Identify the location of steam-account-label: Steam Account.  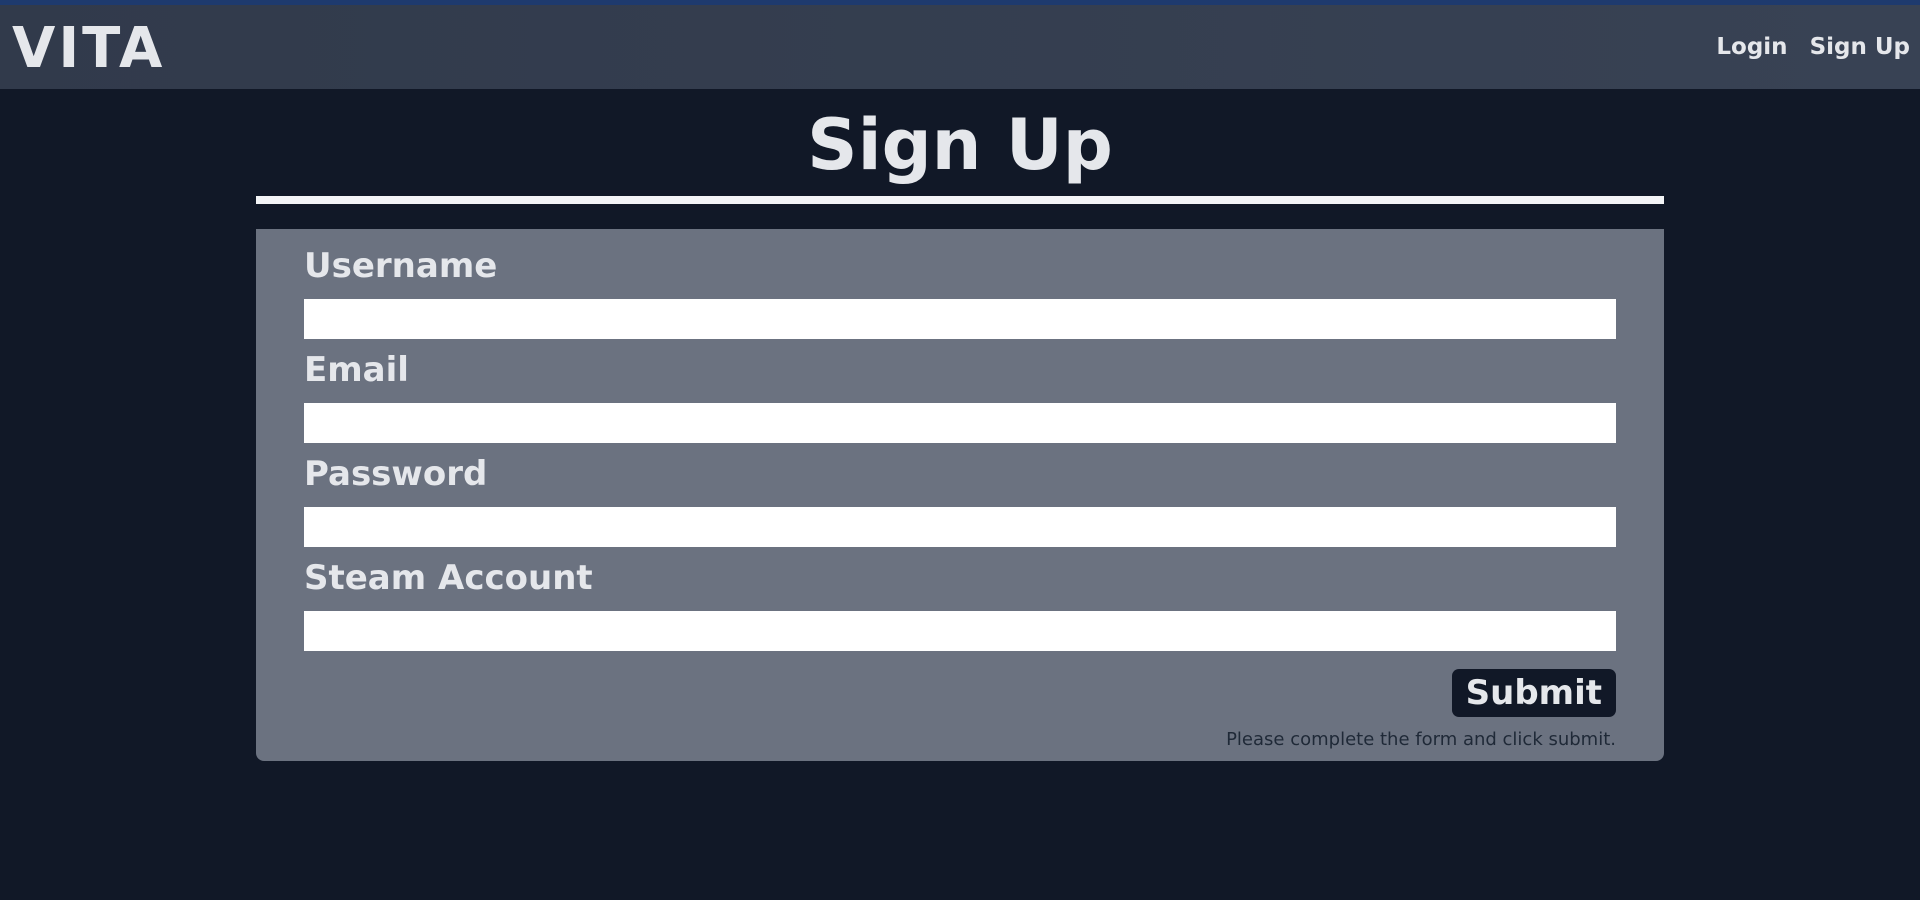
(448, 578).